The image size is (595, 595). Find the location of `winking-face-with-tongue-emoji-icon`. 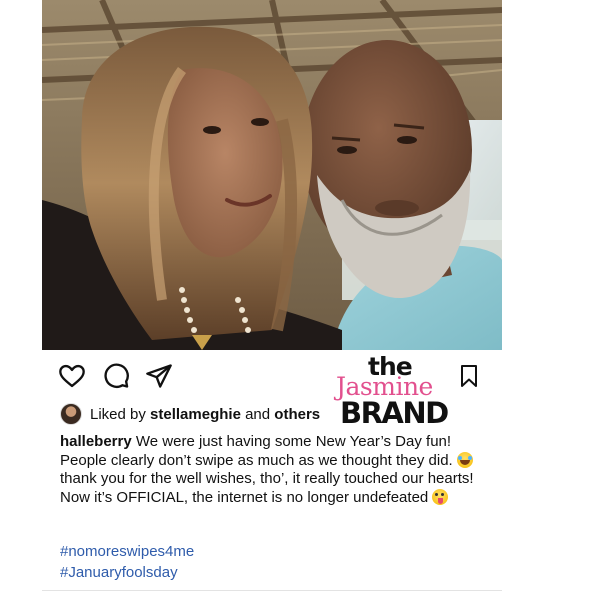

winking-face-with-tongue-emoji-icon is located at coordinates (440, 496).